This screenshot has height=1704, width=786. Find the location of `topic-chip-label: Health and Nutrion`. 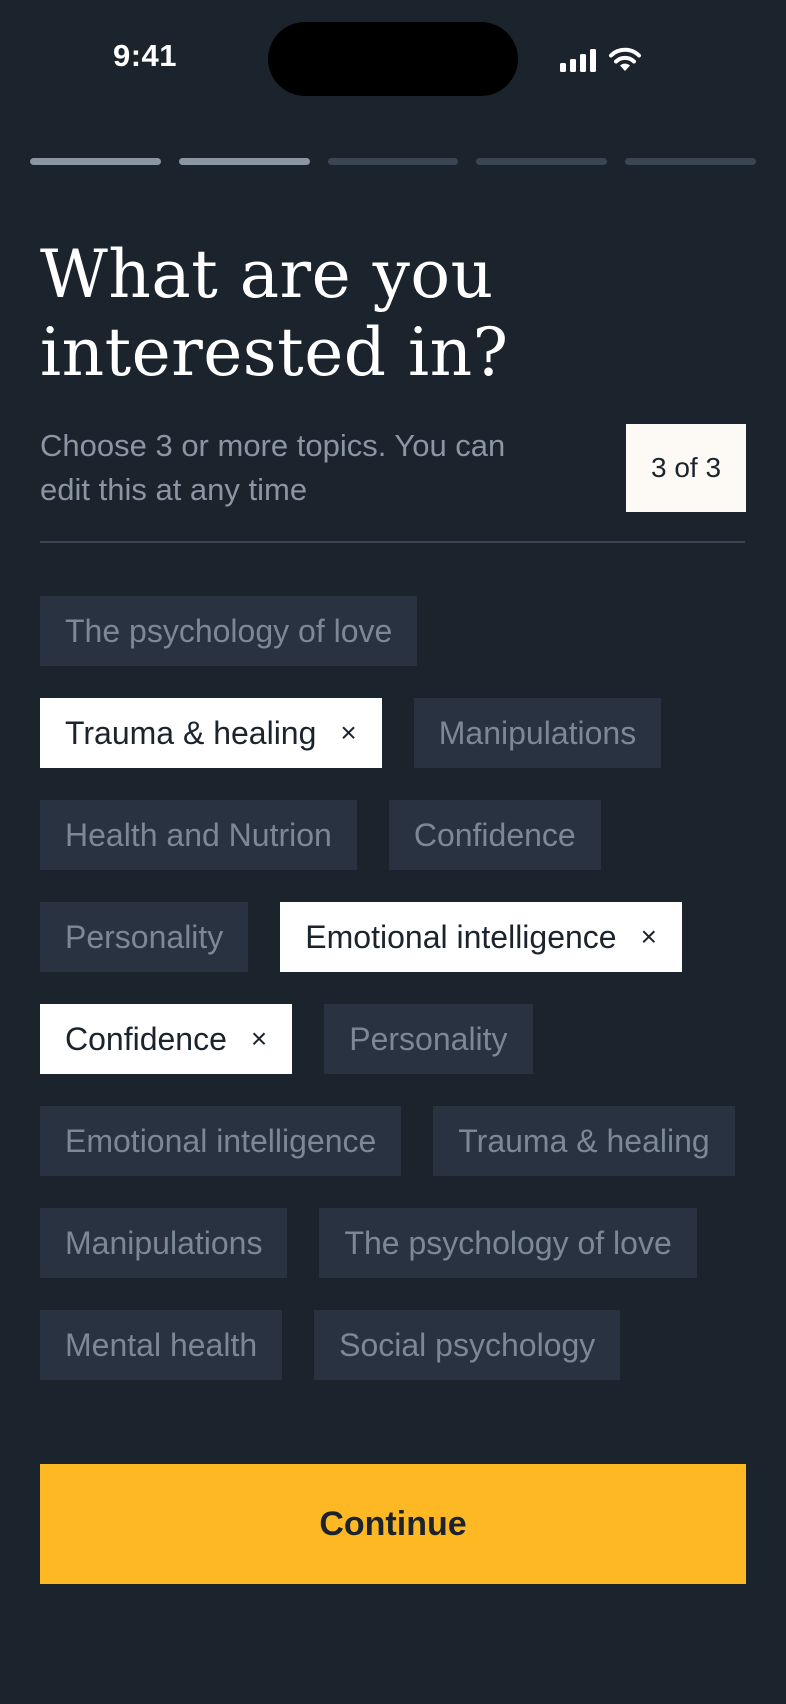

topic-chip-label: Health and Nutrion is located at coordinates (198, 834).